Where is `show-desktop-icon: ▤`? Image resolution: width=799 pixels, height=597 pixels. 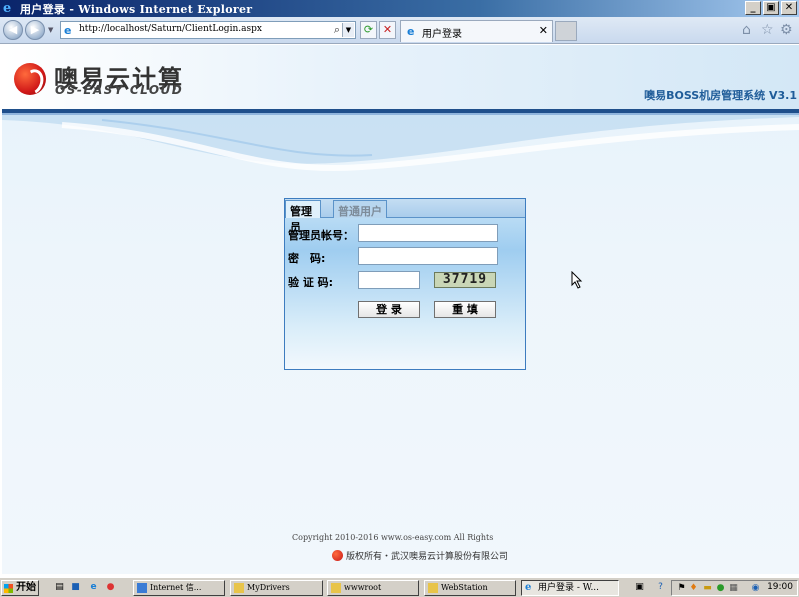 show-desktop-icon: ▤ is located at coordinates (59, 587).